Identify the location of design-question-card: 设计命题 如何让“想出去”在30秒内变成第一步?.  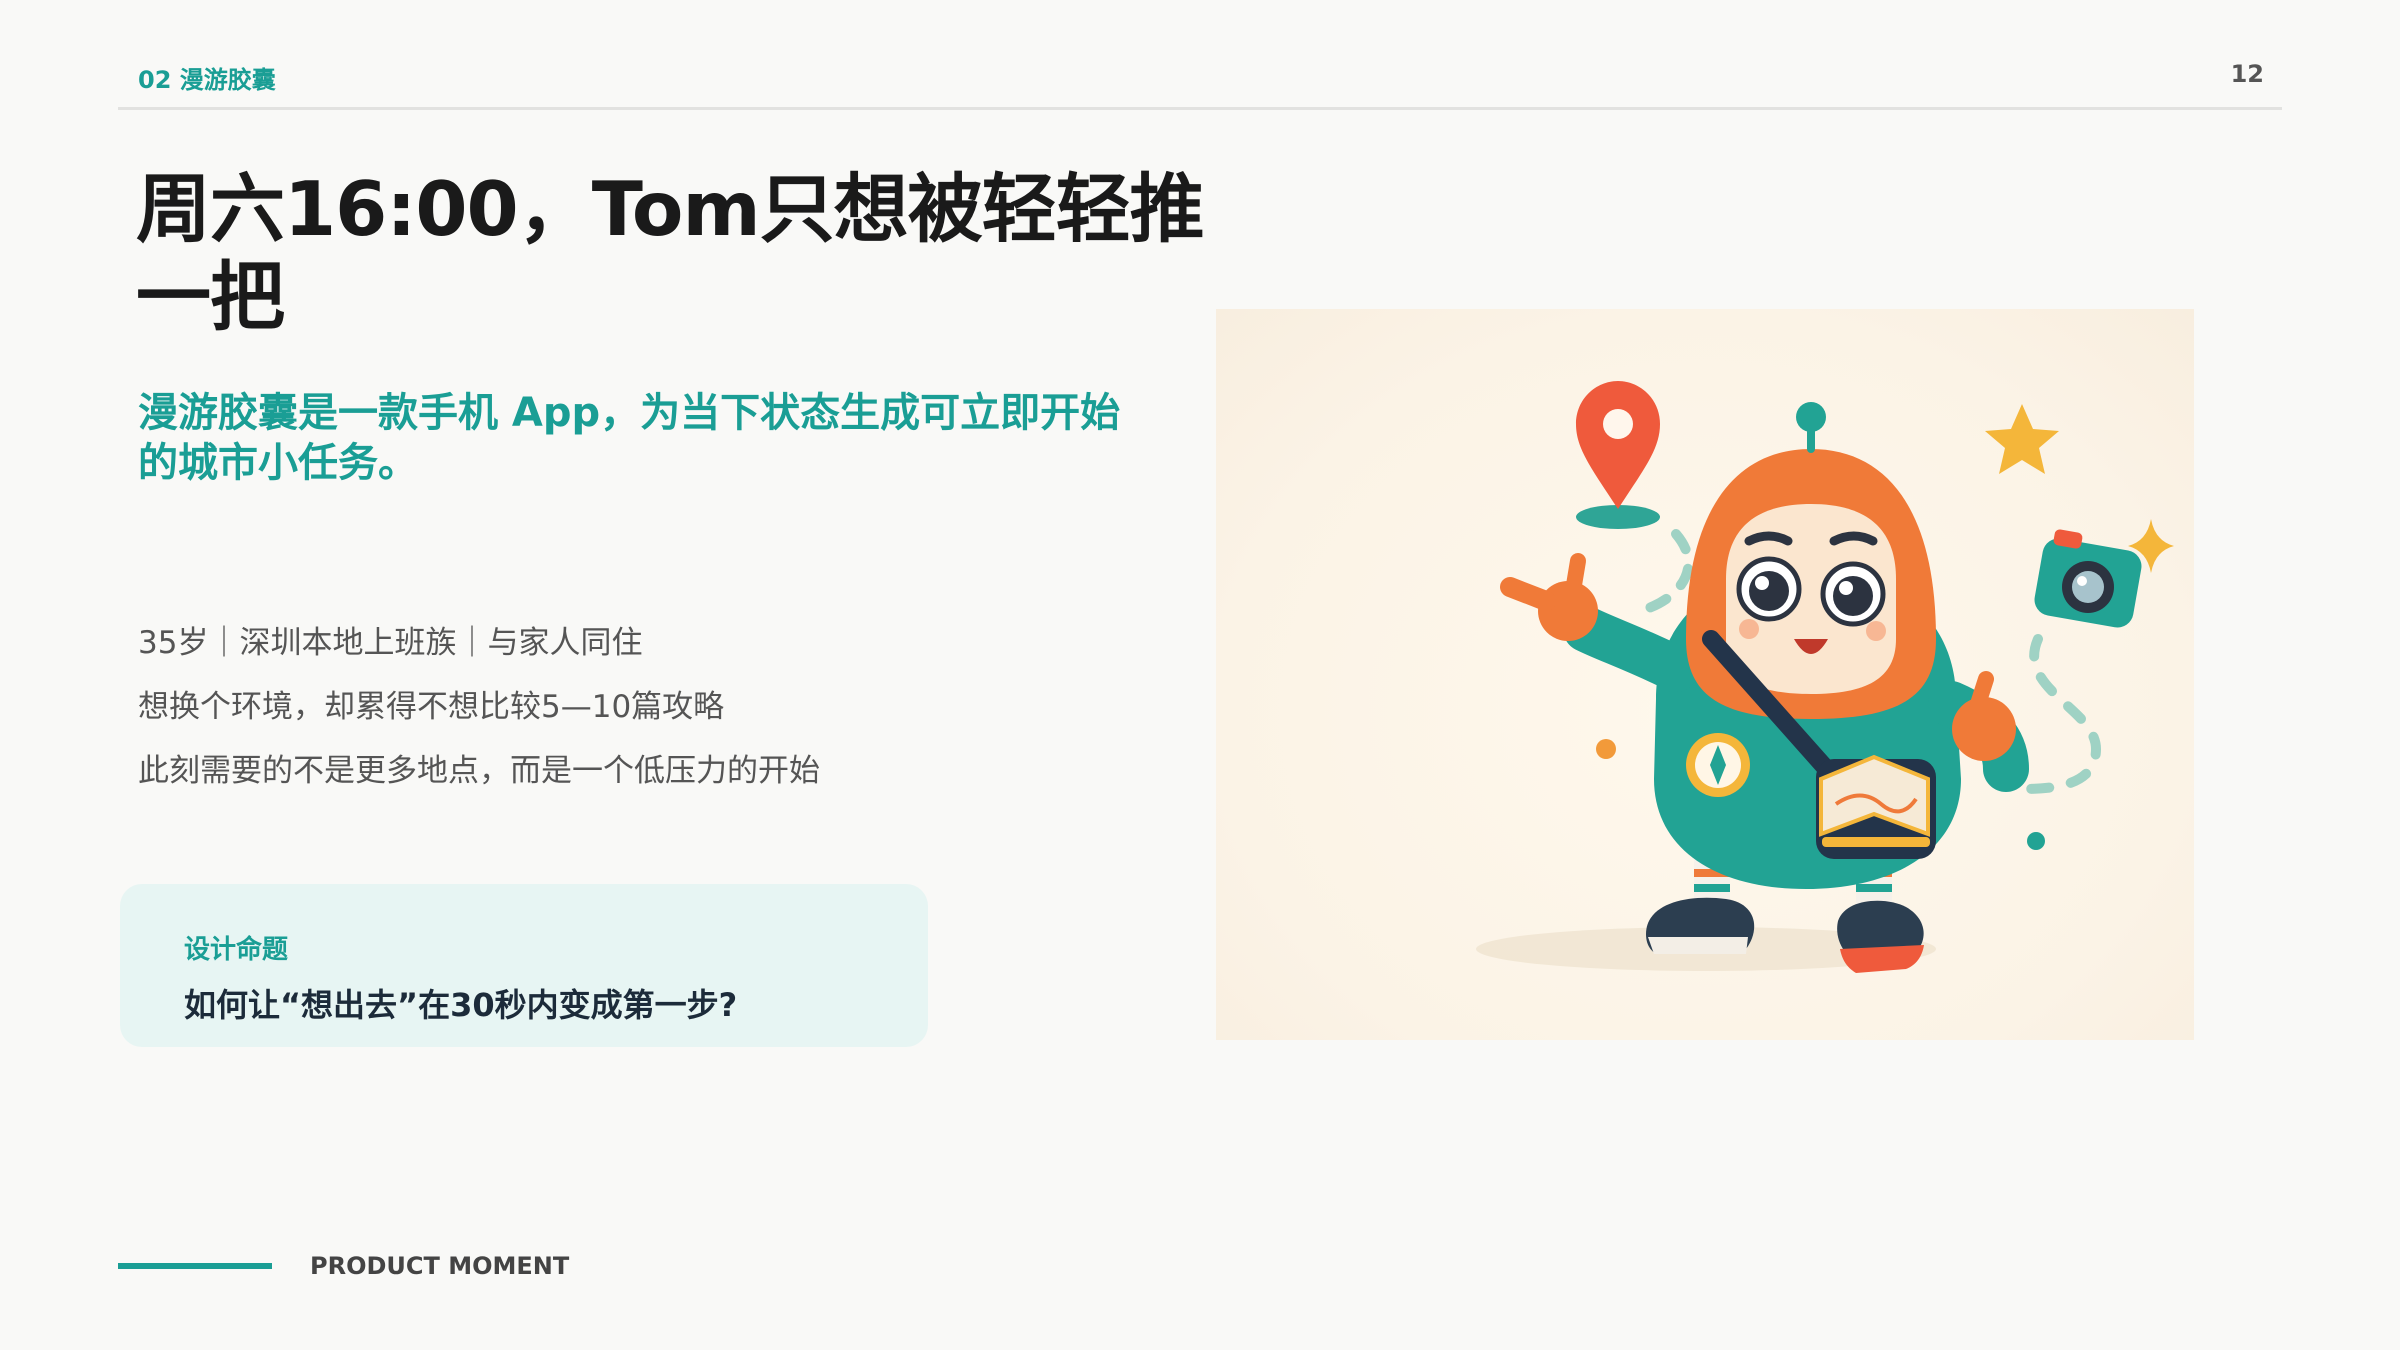
(524, 965).